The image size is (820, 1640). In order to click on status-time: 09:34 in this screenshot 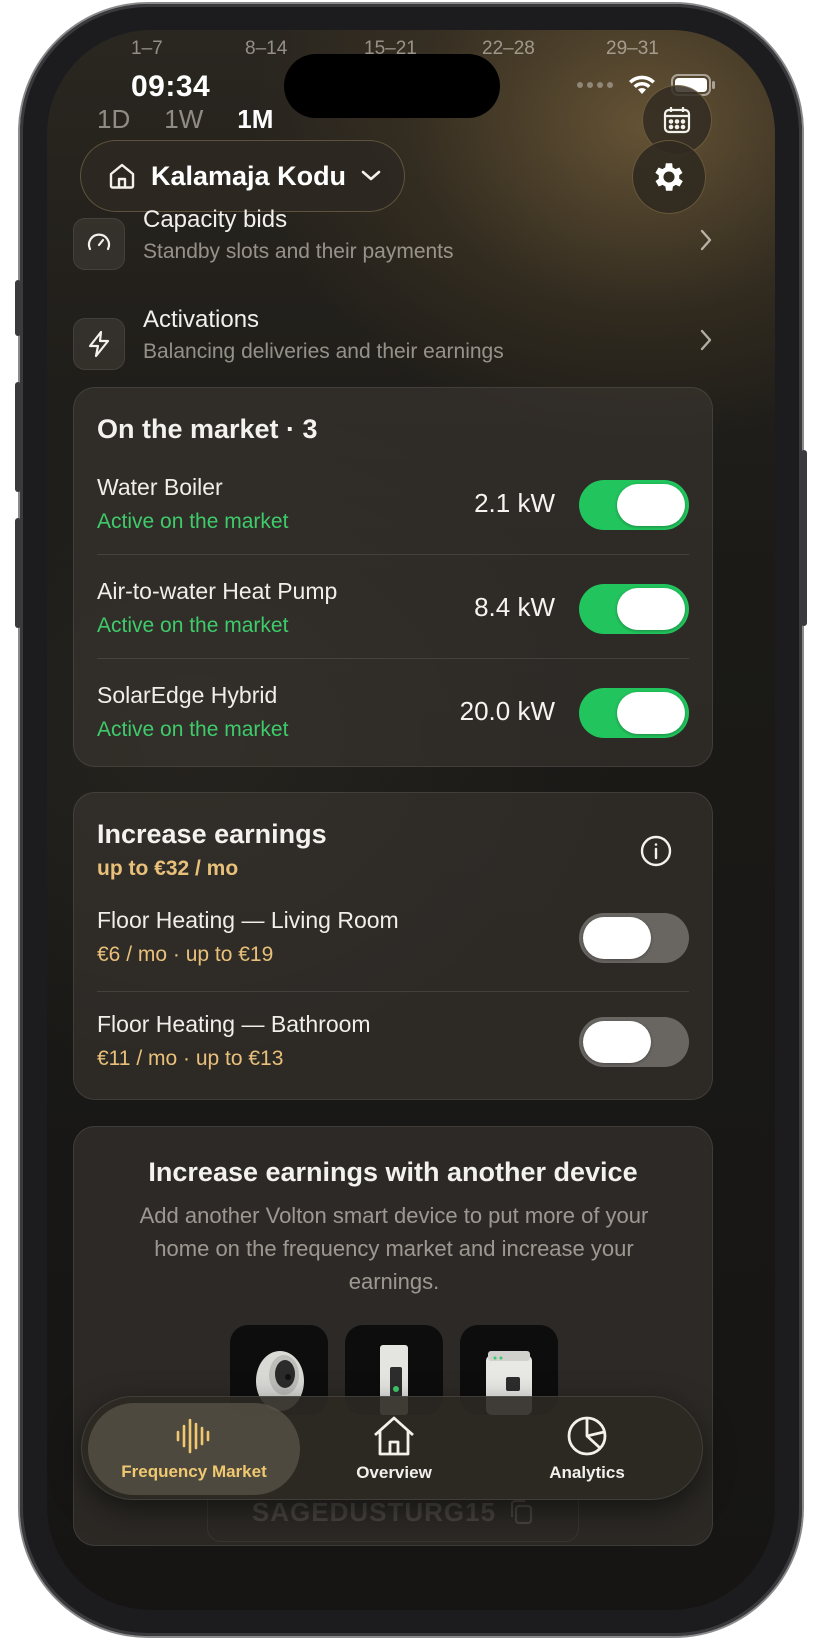, I will do `click(171, 86)`.